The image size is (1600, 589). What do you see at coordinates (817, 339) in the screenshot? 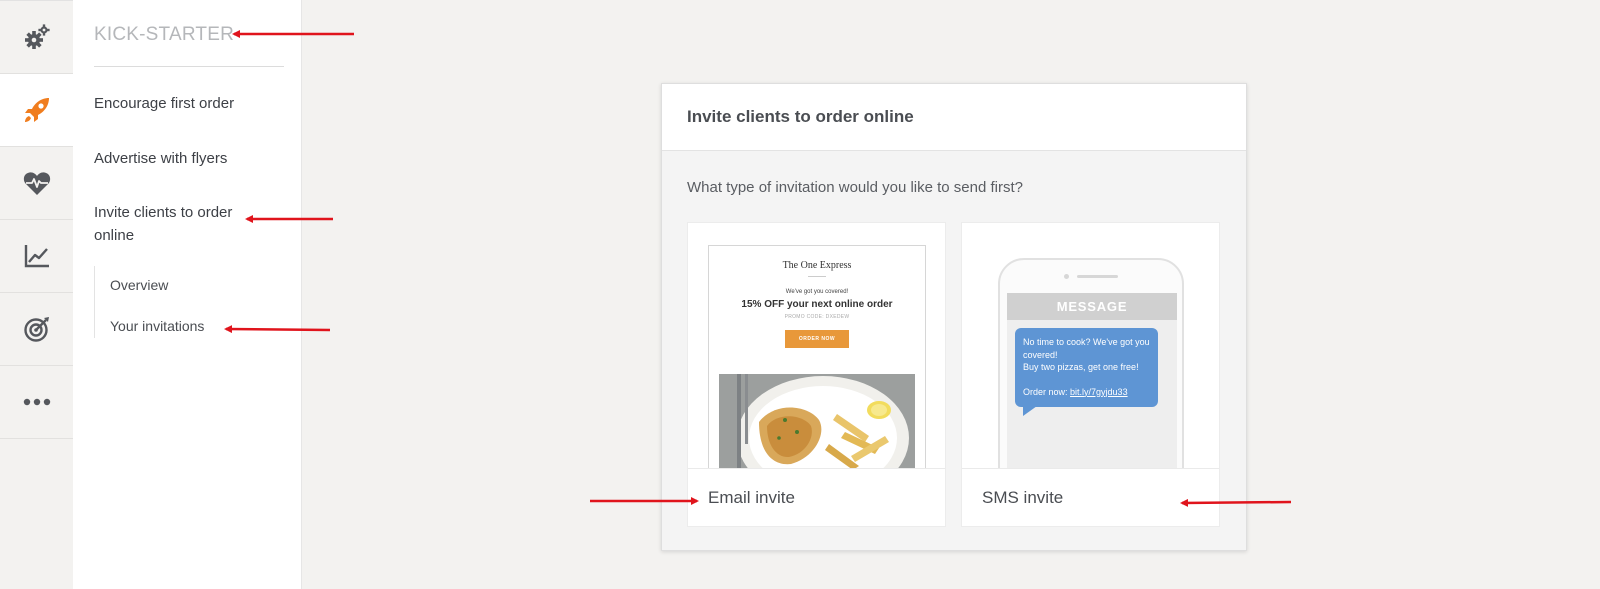
I see `email-order-button: ORDER NOW` at bounding box center [817, 339].